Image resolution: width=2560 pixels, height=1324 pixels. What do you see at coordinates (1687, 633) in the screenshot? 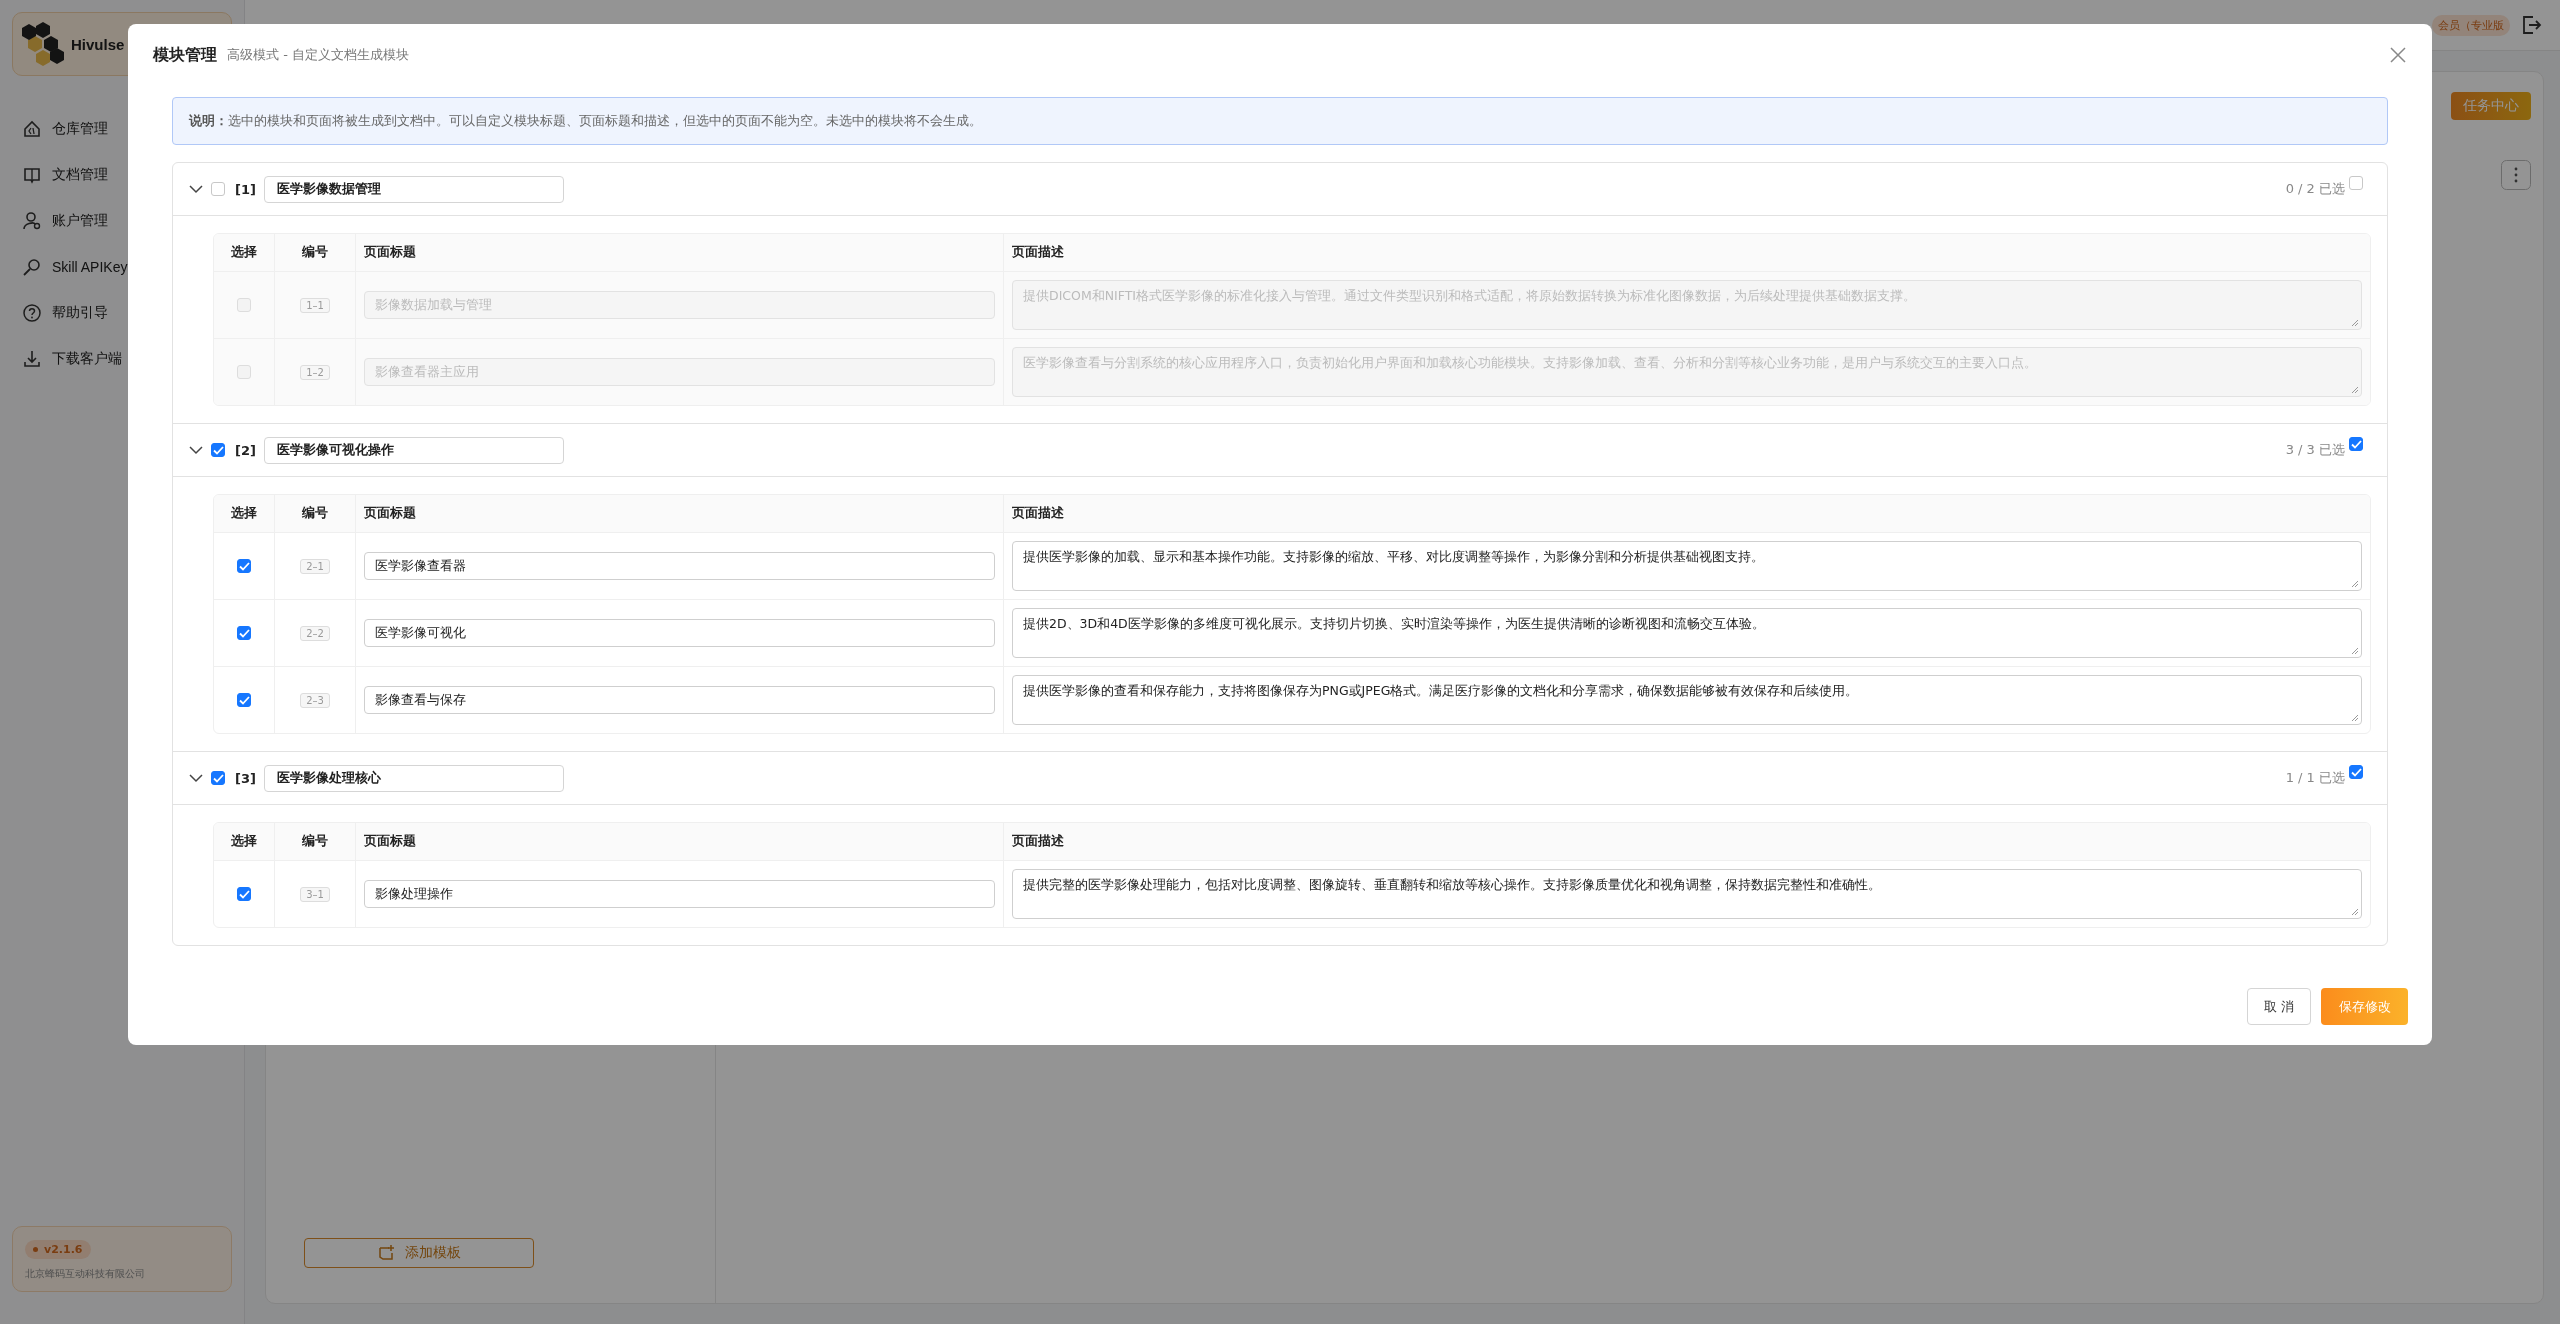
I see `page-description-field: 提供2D、3D和4D医学影像的多维度可视化展示。支持切片切换、实时渲染等操作，为医生提供清晰的诊断视图和流畅交互体验。` at bounding box center [1687, 633].